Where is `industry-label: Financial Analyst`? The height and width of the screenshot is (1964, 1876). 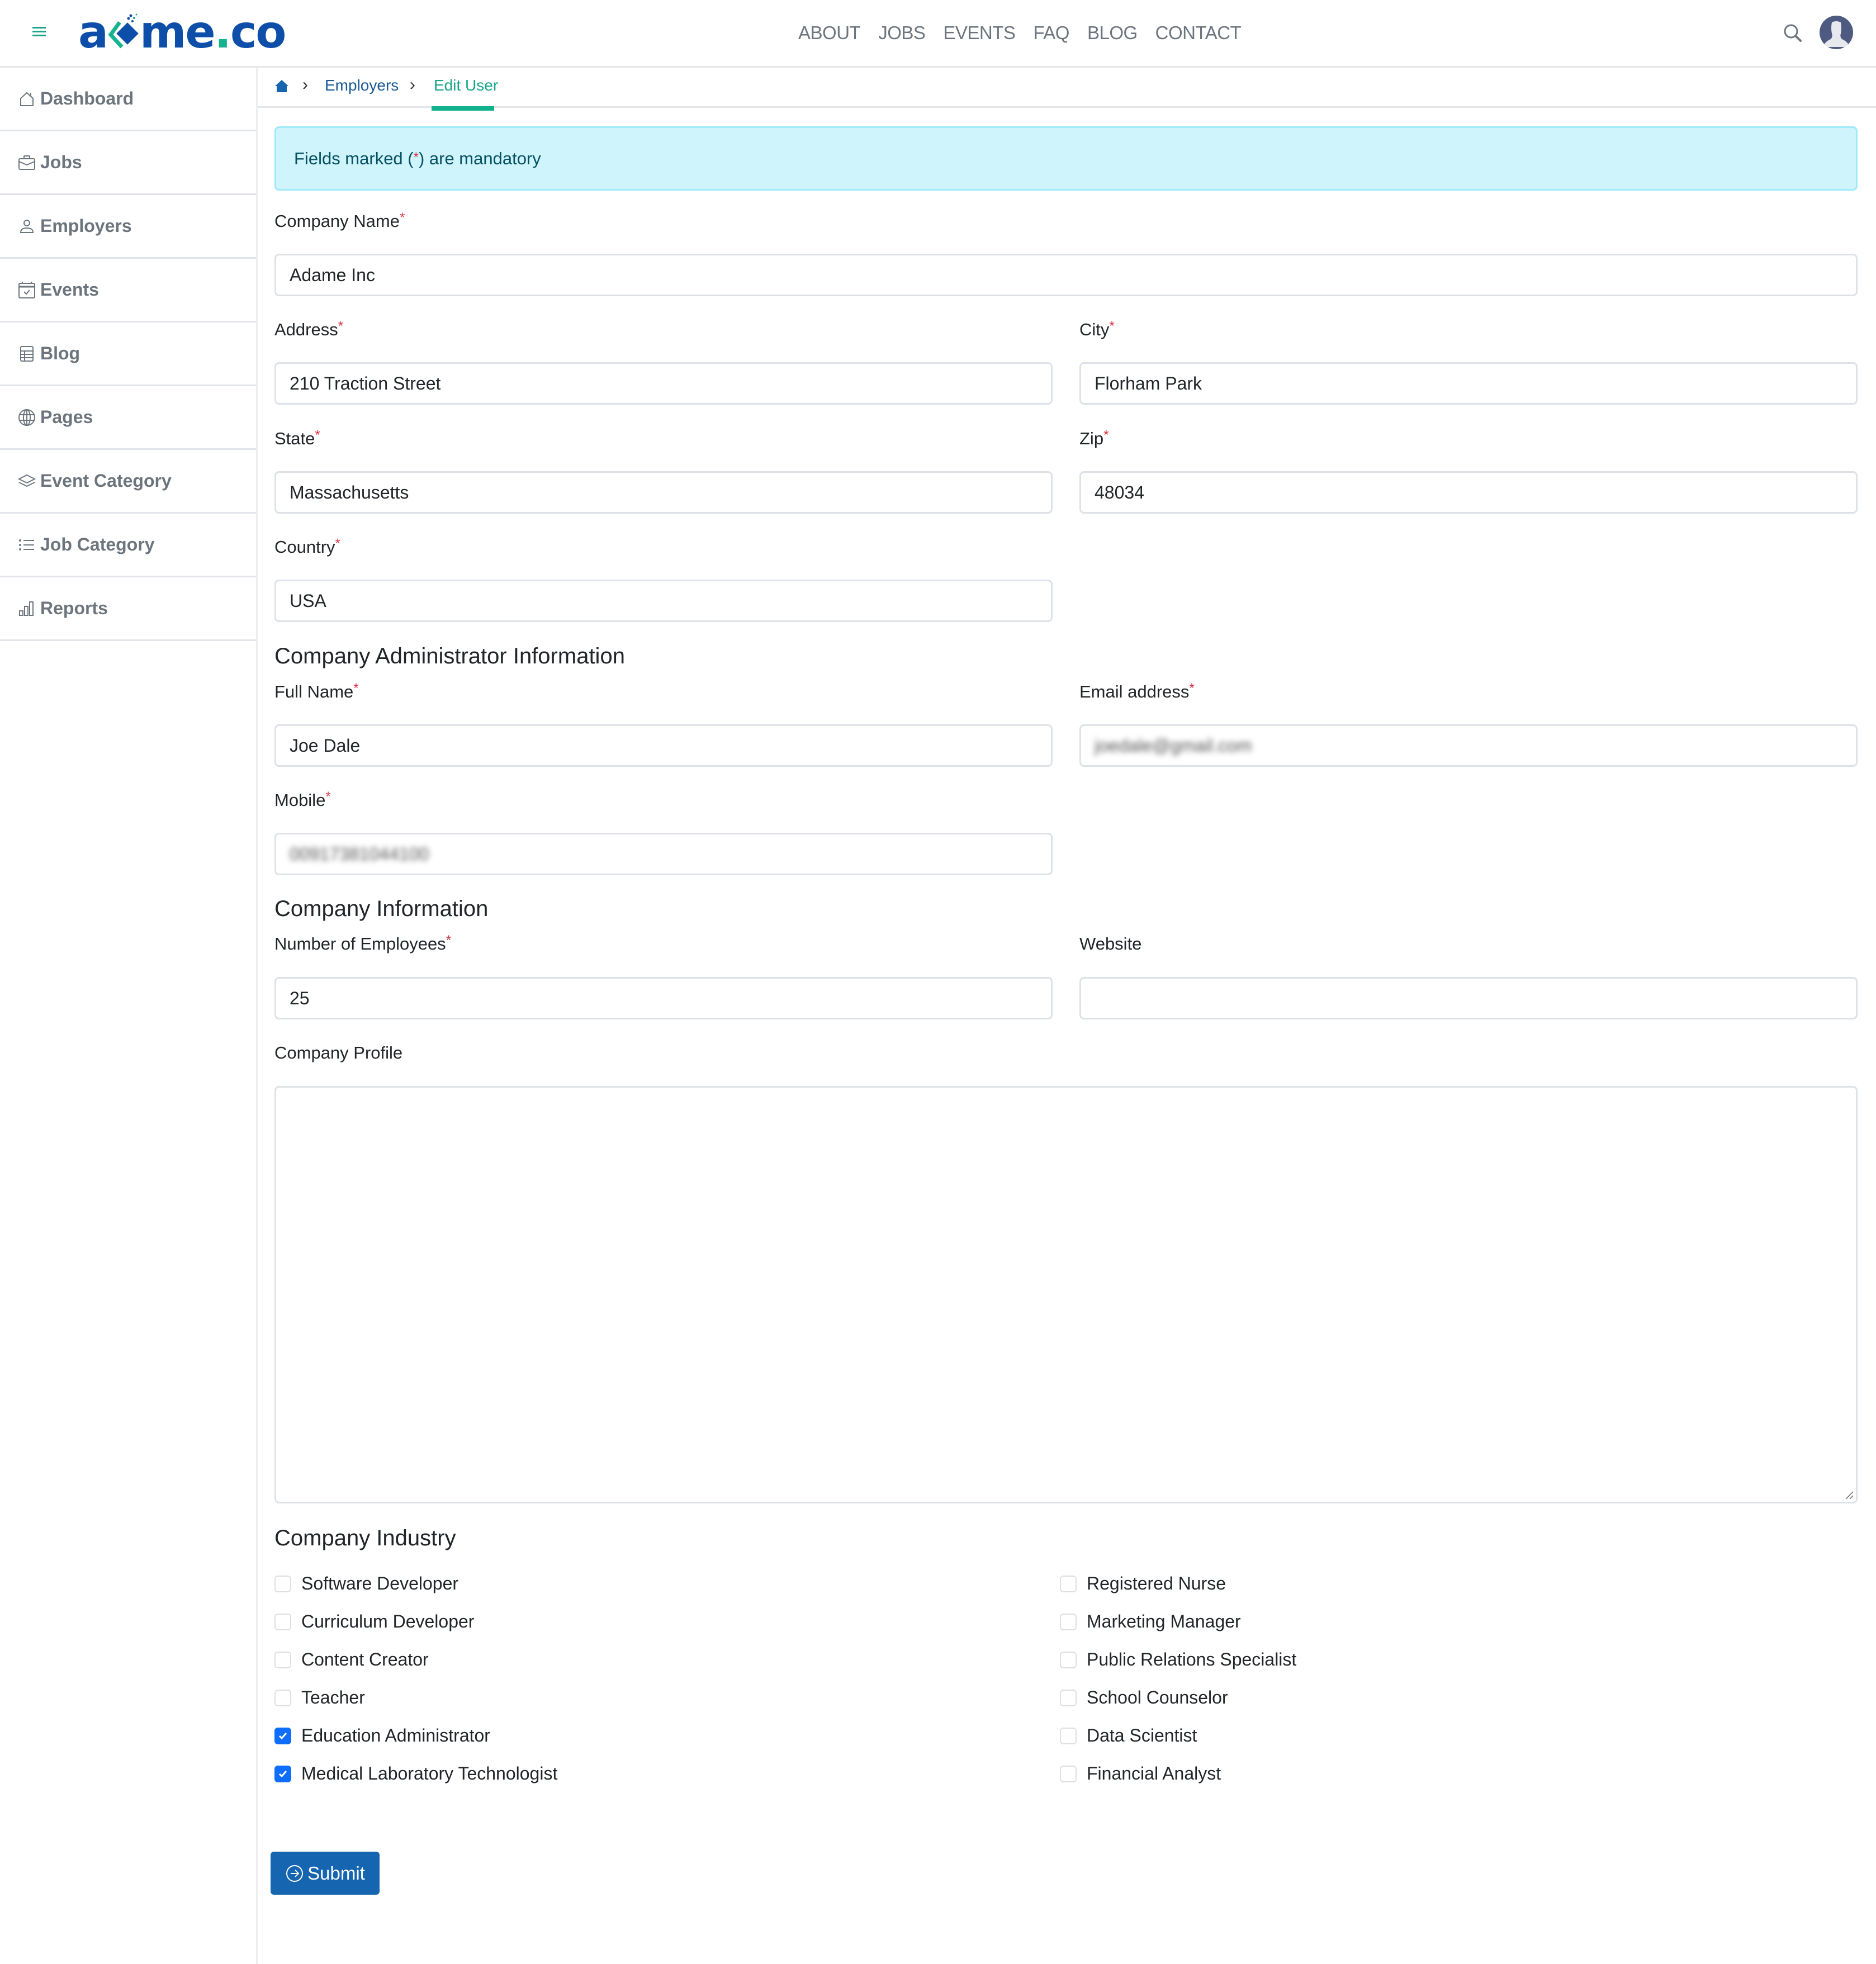
industry-label: Financial Analyst is located at coordinates (1154, 1773).